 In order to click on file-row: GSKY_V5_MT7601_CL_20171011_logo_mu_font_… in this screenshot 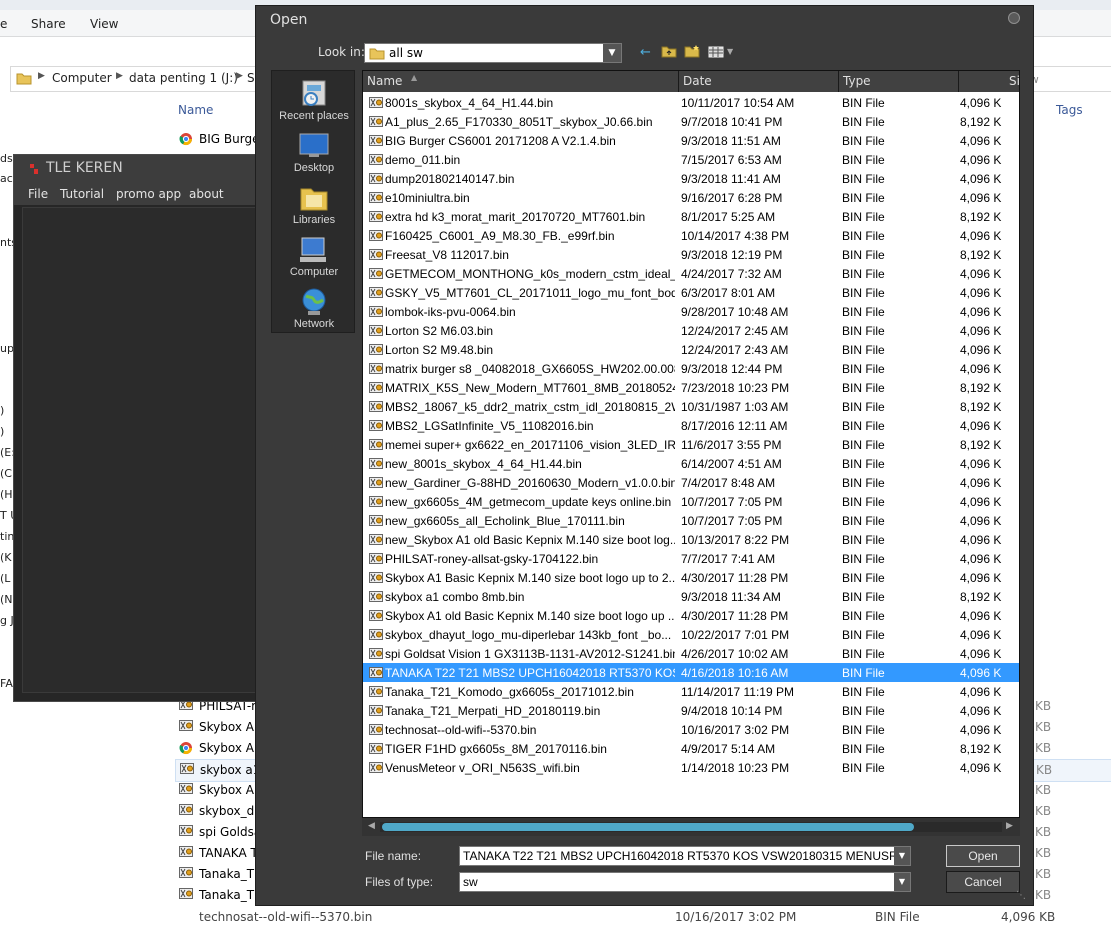, I will do `click(691, 292)`.